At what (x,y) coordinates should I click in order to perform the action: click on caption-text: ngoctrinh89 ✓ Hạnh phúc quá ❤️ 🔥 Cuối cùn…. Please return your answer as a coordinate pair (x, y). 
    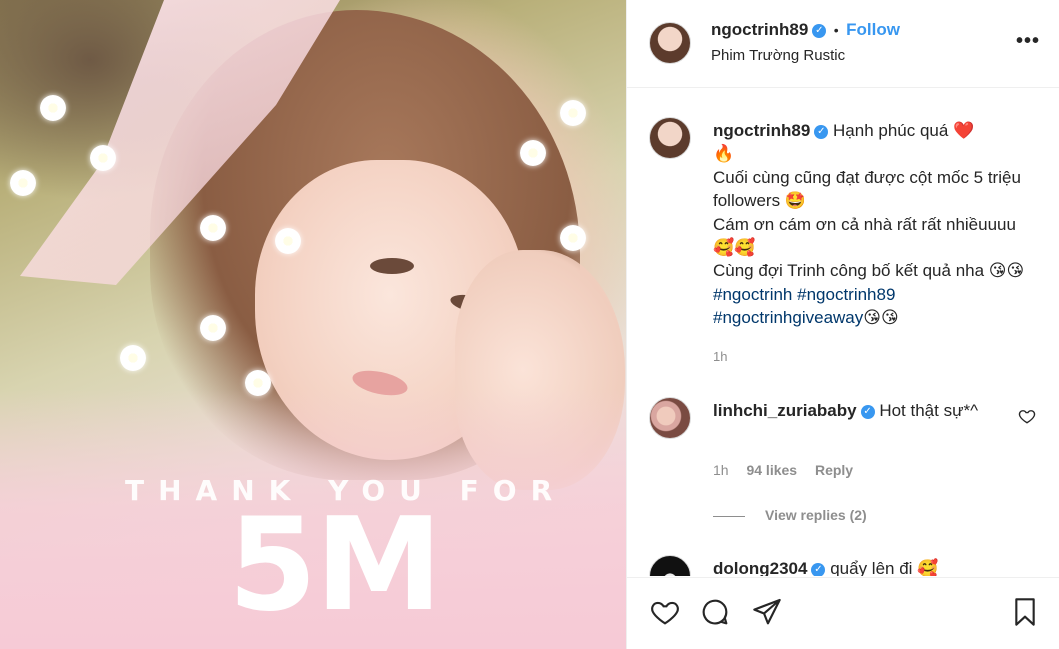
    Looking at the image, I should click on (873, 224).